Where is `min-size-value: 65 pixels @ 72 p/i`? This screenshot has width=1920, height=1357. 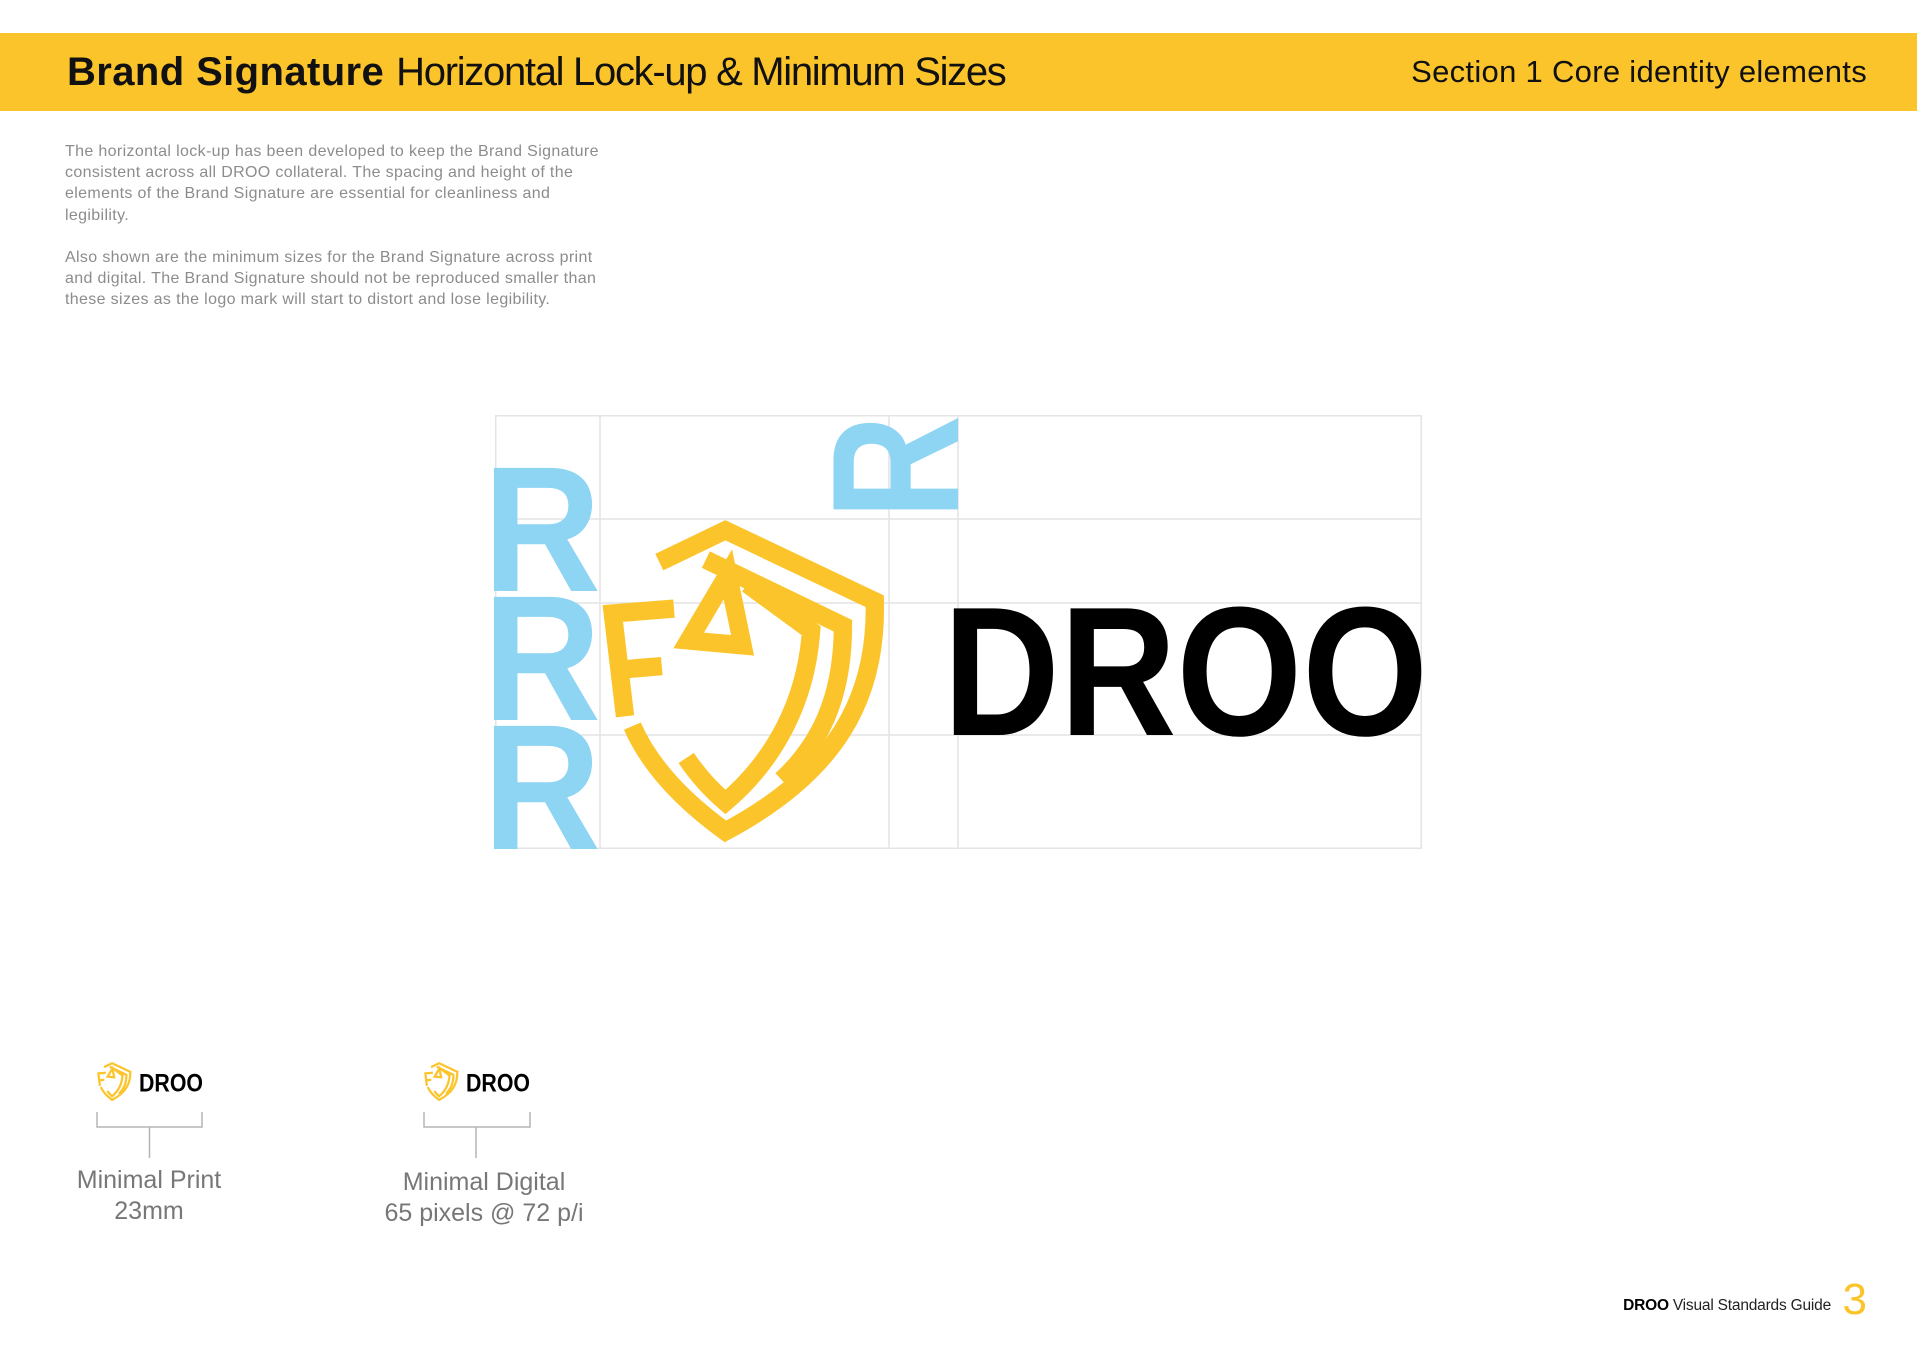
min-size-value: 65 pixels @ 72 p/i is located at coordinates (484, 1213).